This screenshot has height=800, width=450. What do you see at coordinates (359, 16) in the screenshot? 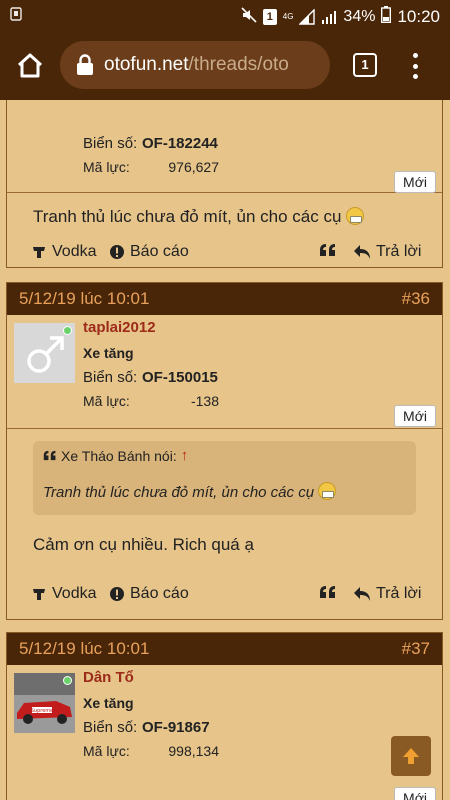
I see `battery-level: 34%` at bounding box center [359, 16].